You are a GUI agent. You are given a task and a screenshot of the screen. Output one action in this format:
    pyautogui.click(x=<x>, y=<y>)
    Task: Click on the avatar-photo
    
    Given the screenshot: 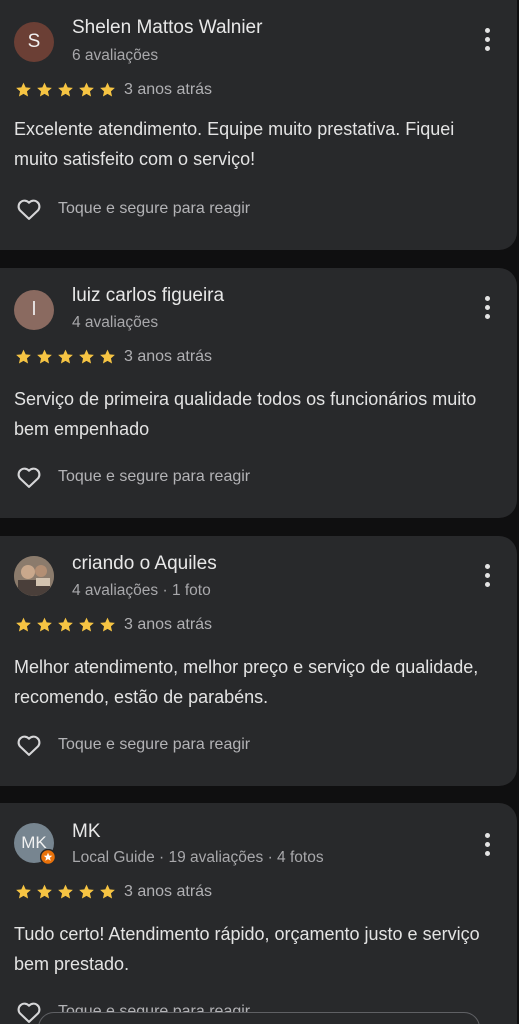 What is the action you would take?
    pyautogui.click(x=34, y=576)
    